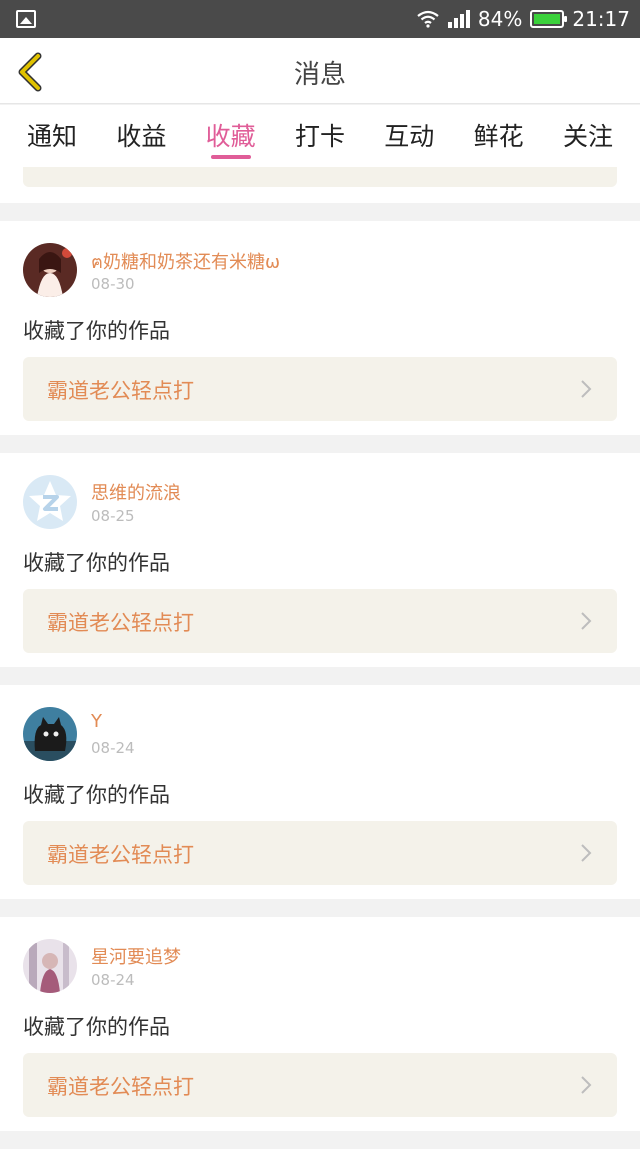 The image size is (640, 1149). What do you see at coordinates (136, 956) in the screenshot?
I see `username: 星河要追梦` at bounding box center [136, 956].